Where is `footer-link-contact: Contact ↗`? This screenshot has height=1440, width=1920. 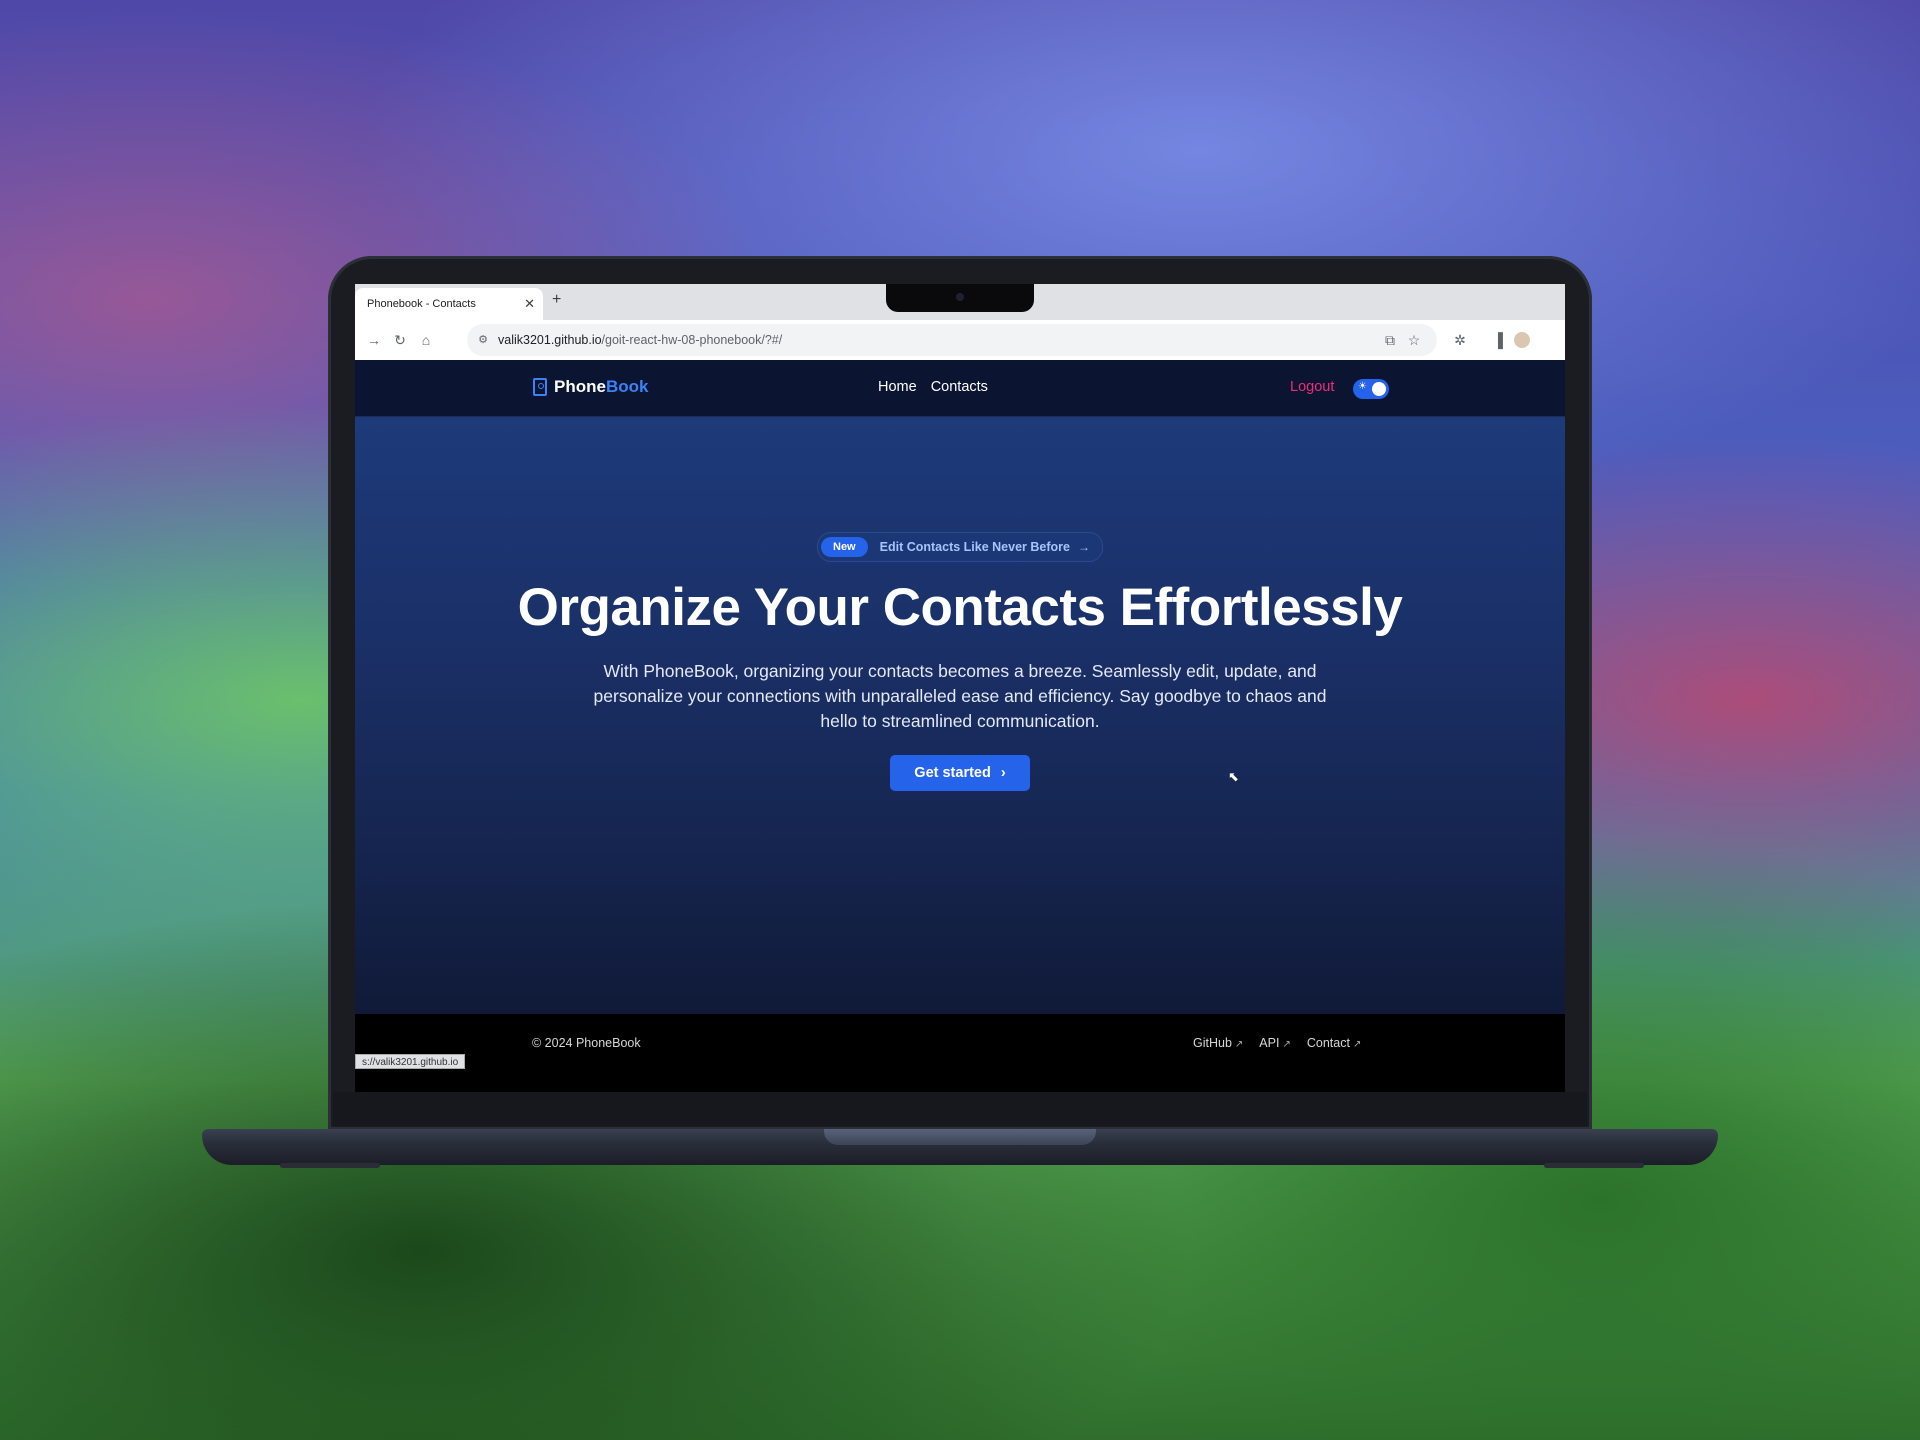
footer-link-contact: Contact ↗ is located at coordinates (1334, 1043).